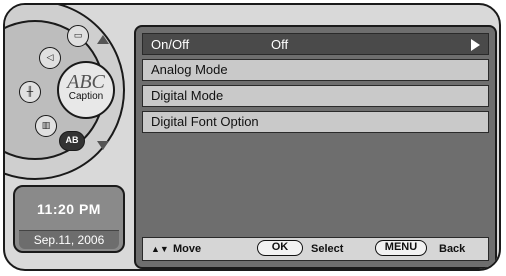  Describe the element at coordinates (69, 239) in the screenshot. I see `clock-date: Sep.11, 2006` at that location.